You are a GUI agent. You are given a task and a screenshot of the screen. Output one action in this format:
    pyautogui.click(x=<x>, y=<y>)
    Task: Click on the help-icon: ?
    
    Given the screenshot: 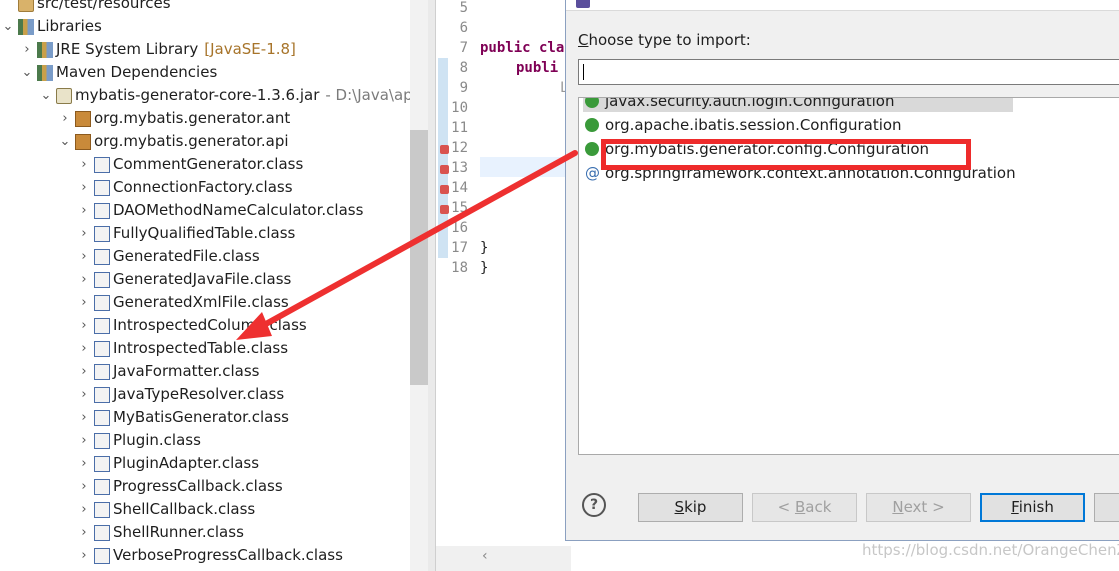 What is the action you would take?
    pyautogui.click(x=594, y=505)
    